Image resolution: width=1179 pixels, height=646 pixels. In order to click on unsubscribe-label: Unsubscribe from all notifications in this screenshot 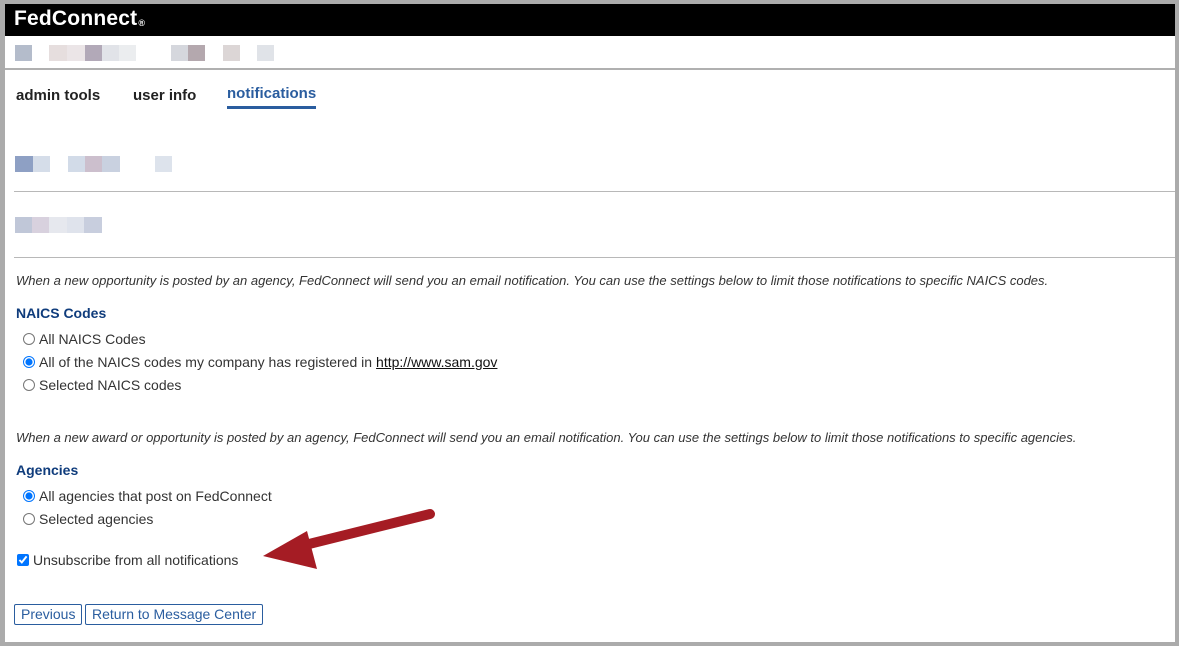, I will do `click(136, 560)`.